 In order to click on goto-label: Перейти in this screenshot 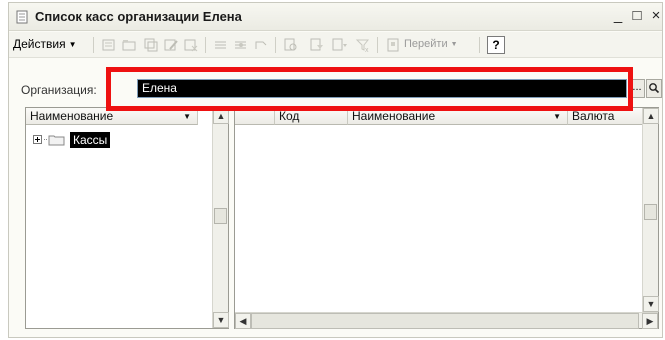, I will do `click(426, 44)`.